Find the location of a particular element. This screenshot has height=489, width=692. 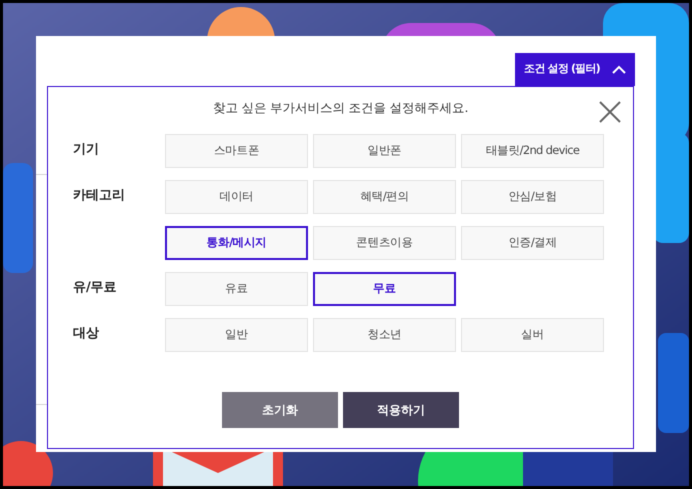

filter-option: 일반 is located at coordinates (236, 335).